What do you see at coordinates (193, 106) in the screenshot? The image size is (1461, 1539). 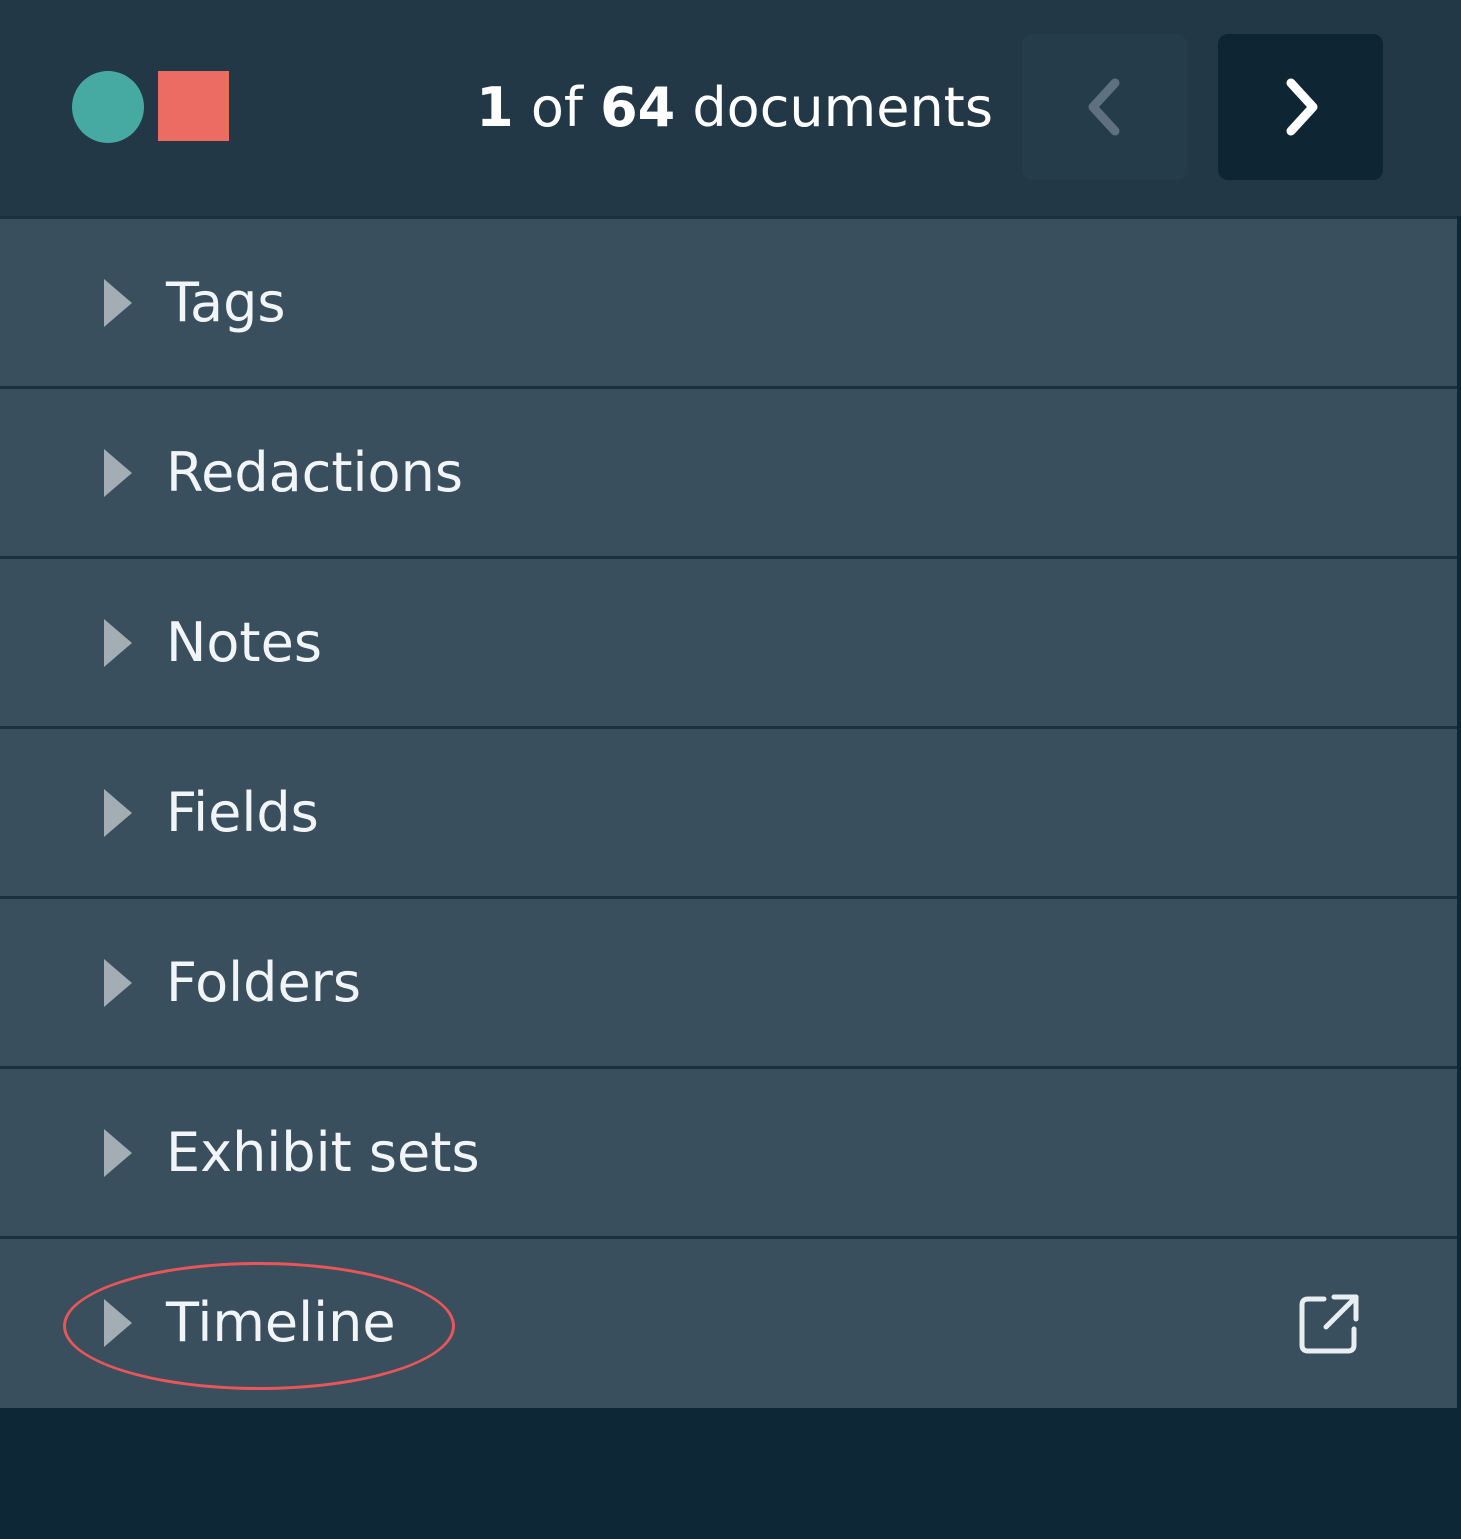 I see `red-square-marker` at bounding box center [193, 106].